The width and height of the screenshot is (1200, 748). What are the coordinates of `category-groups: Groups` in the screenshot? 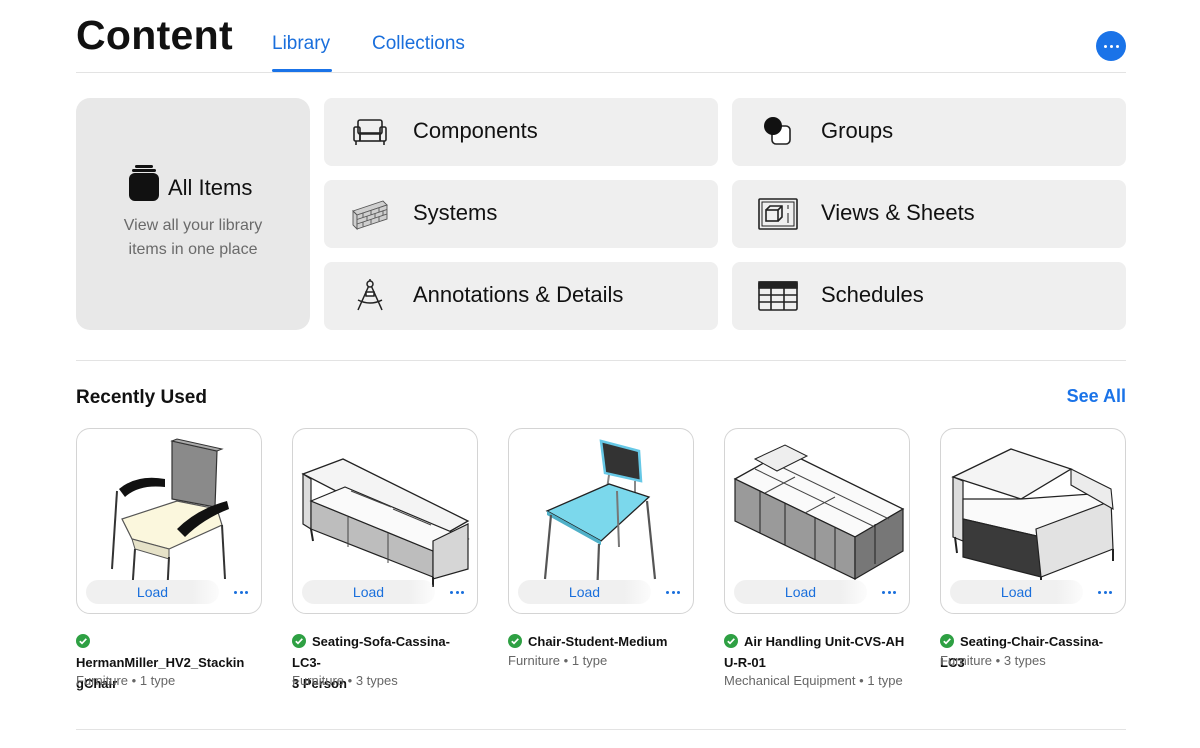 It's located at (929, 132).